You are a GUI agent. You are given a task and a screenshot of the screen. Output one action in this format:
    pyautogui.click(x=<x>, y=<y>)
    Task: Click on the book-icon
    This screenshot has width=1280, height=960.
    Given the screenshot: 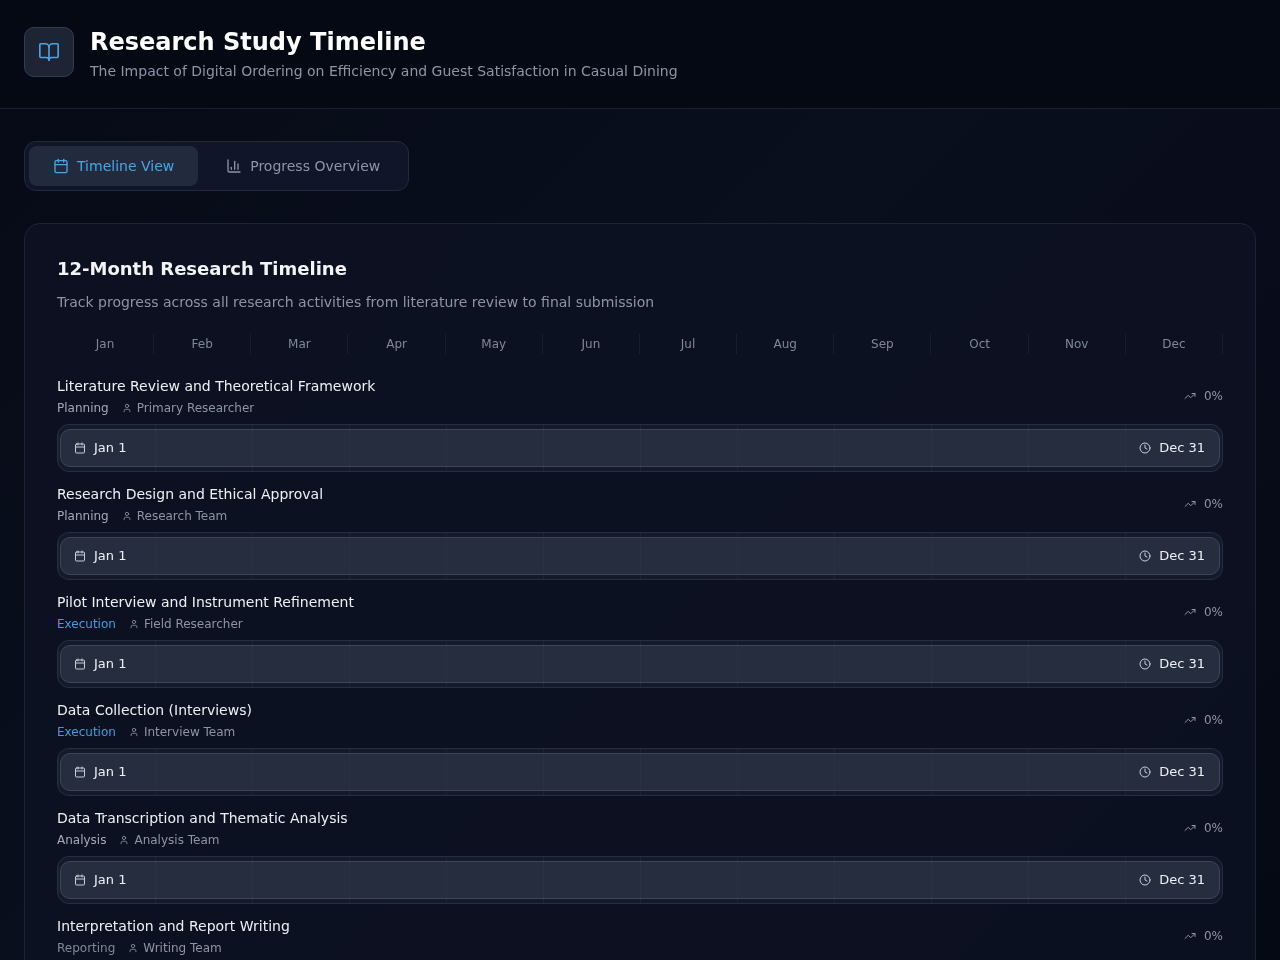 What is the action you would take?
    pyautogui.click(x=49, y=52)
    